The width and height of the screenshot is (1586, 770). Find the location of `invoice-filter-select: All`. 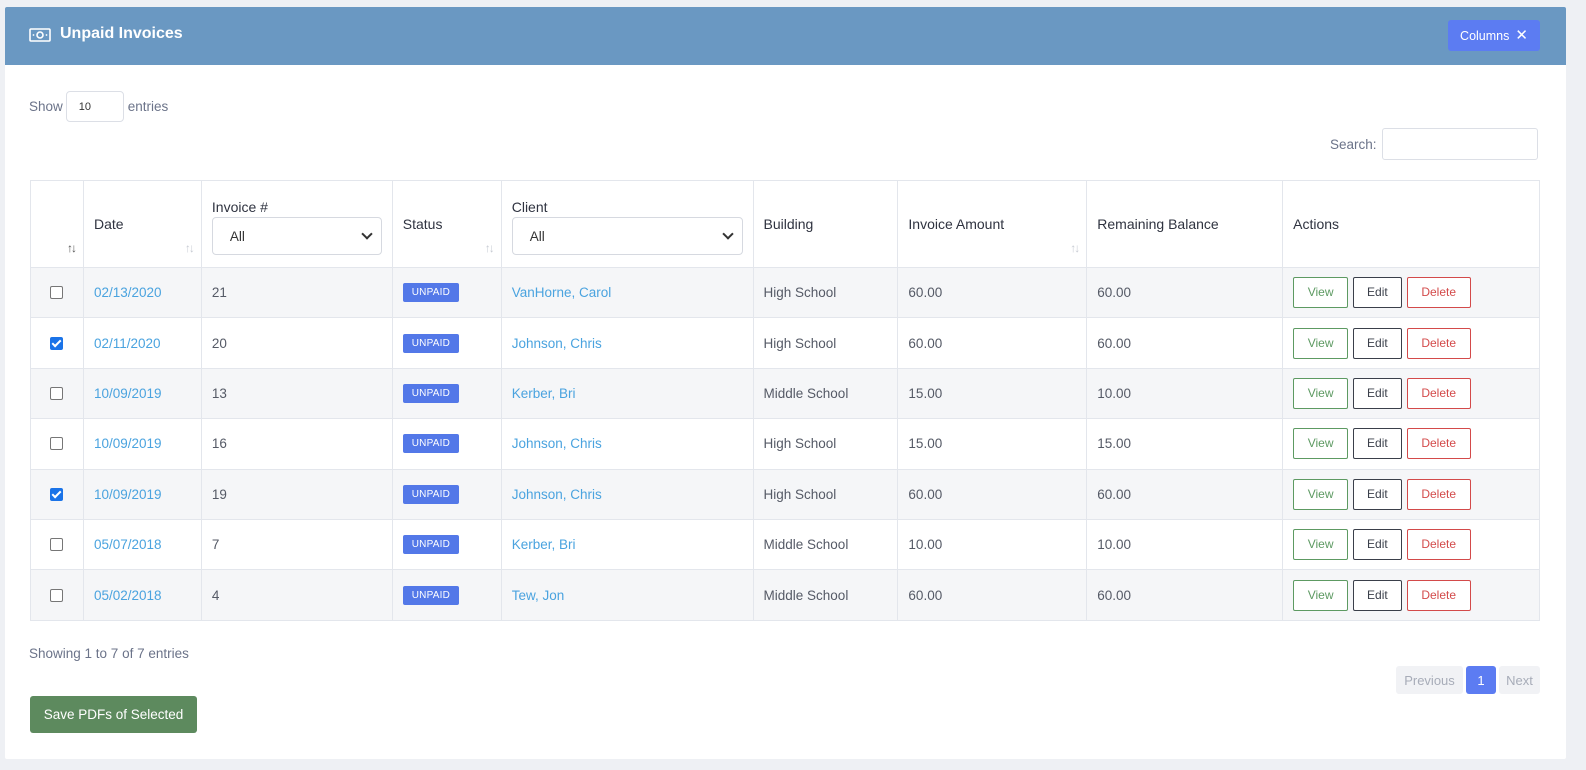

invoice-filter-select: All is located at coordinates (296, 236).